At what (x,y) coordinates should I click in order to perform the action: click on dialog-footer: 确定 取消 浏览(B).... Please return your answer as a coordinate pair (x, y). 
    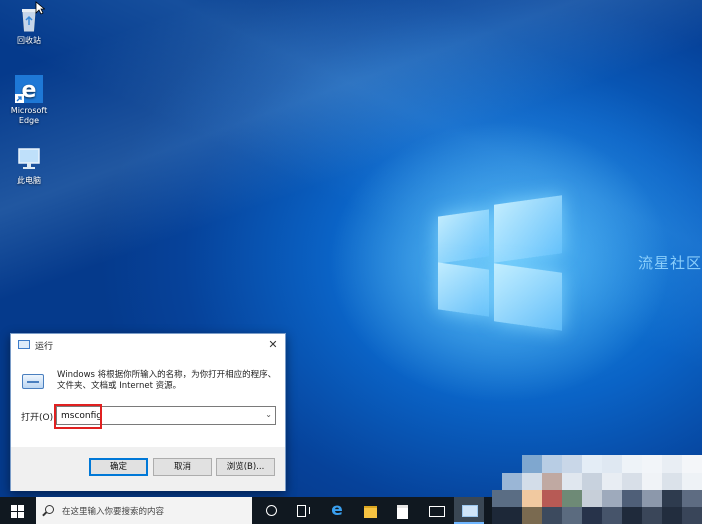
    Looking at the image, I should click on (148, 469).